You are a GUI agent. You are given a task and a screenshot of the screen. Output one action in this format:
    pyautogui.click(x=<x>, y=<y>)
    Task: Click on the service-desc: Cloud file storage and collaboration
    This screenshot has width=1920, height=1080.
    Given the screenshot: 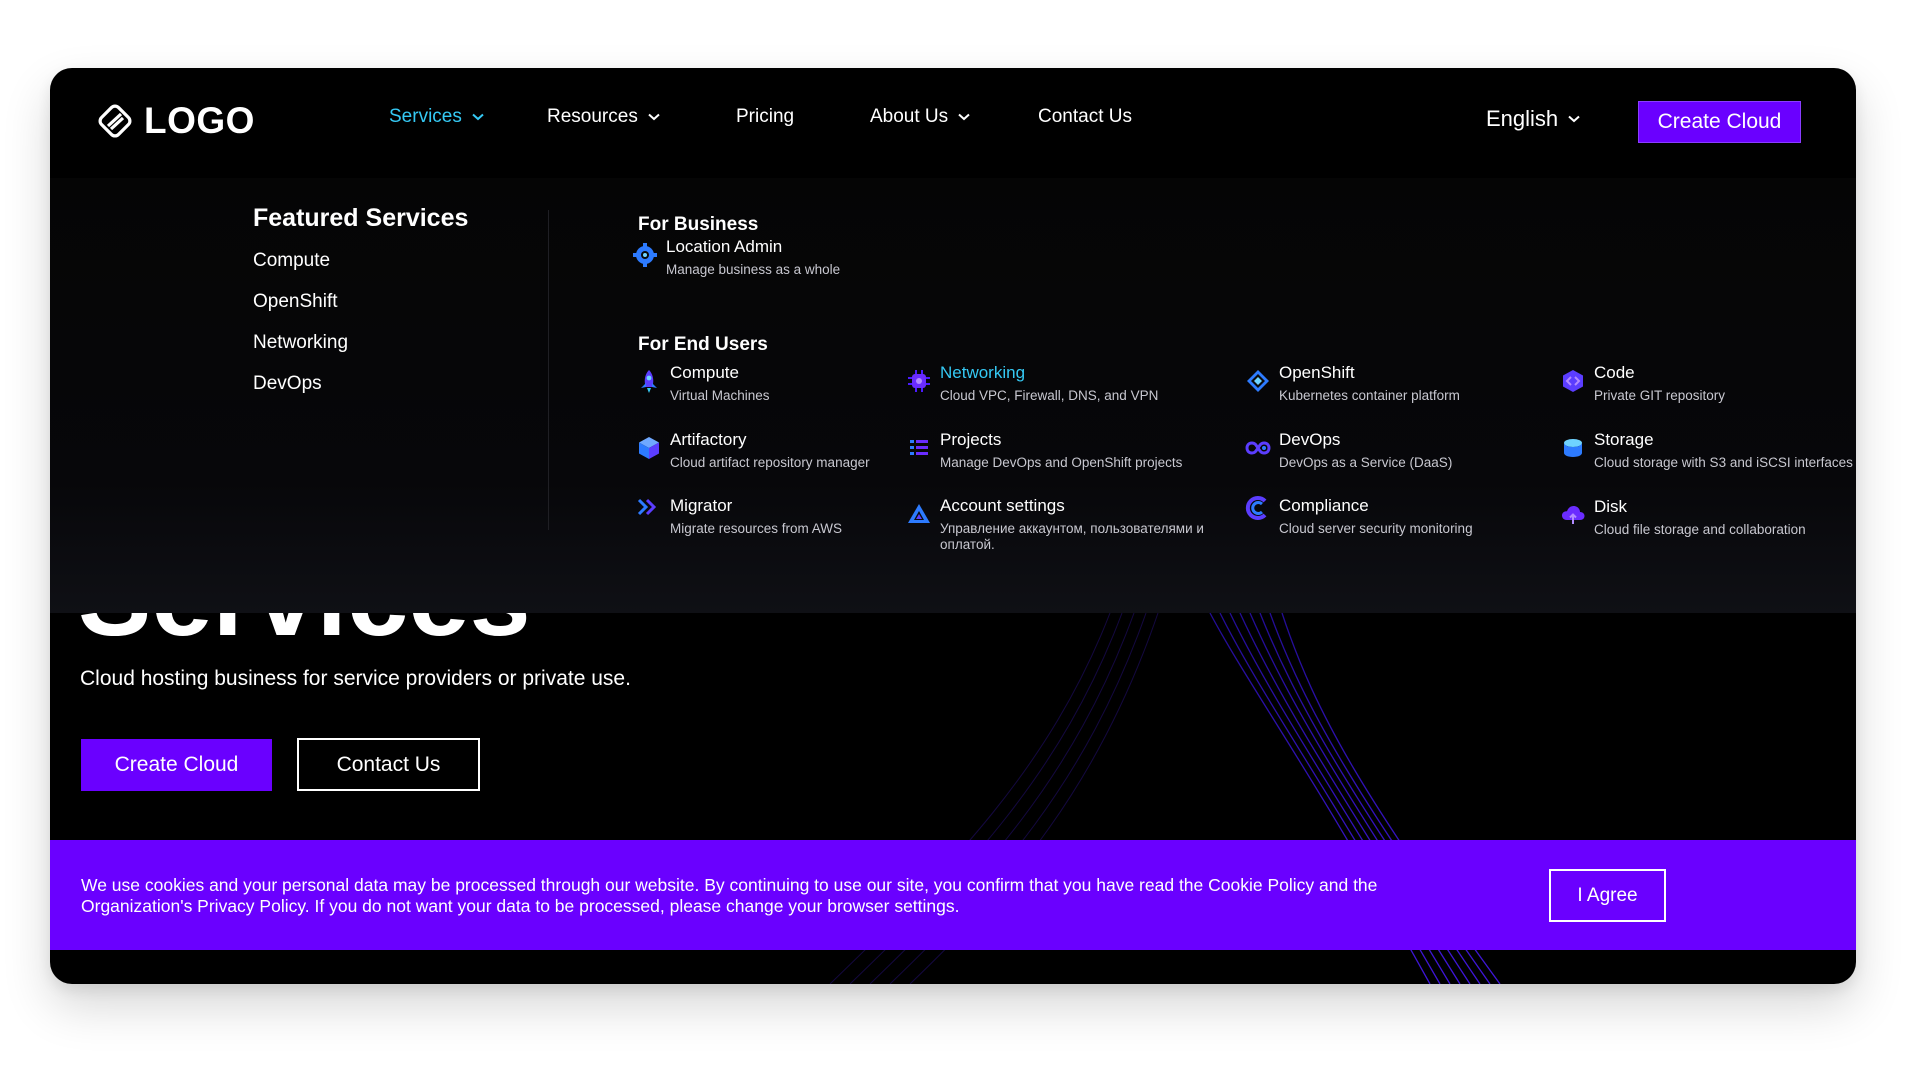 What is the action you would take?
    pyautogui.click(x=1700, y=529)
    